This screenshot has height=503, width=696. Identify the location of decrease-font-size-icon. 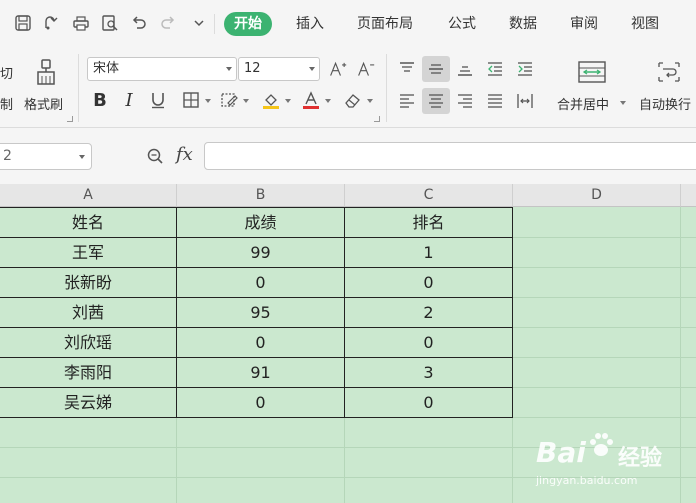
(366, 69).